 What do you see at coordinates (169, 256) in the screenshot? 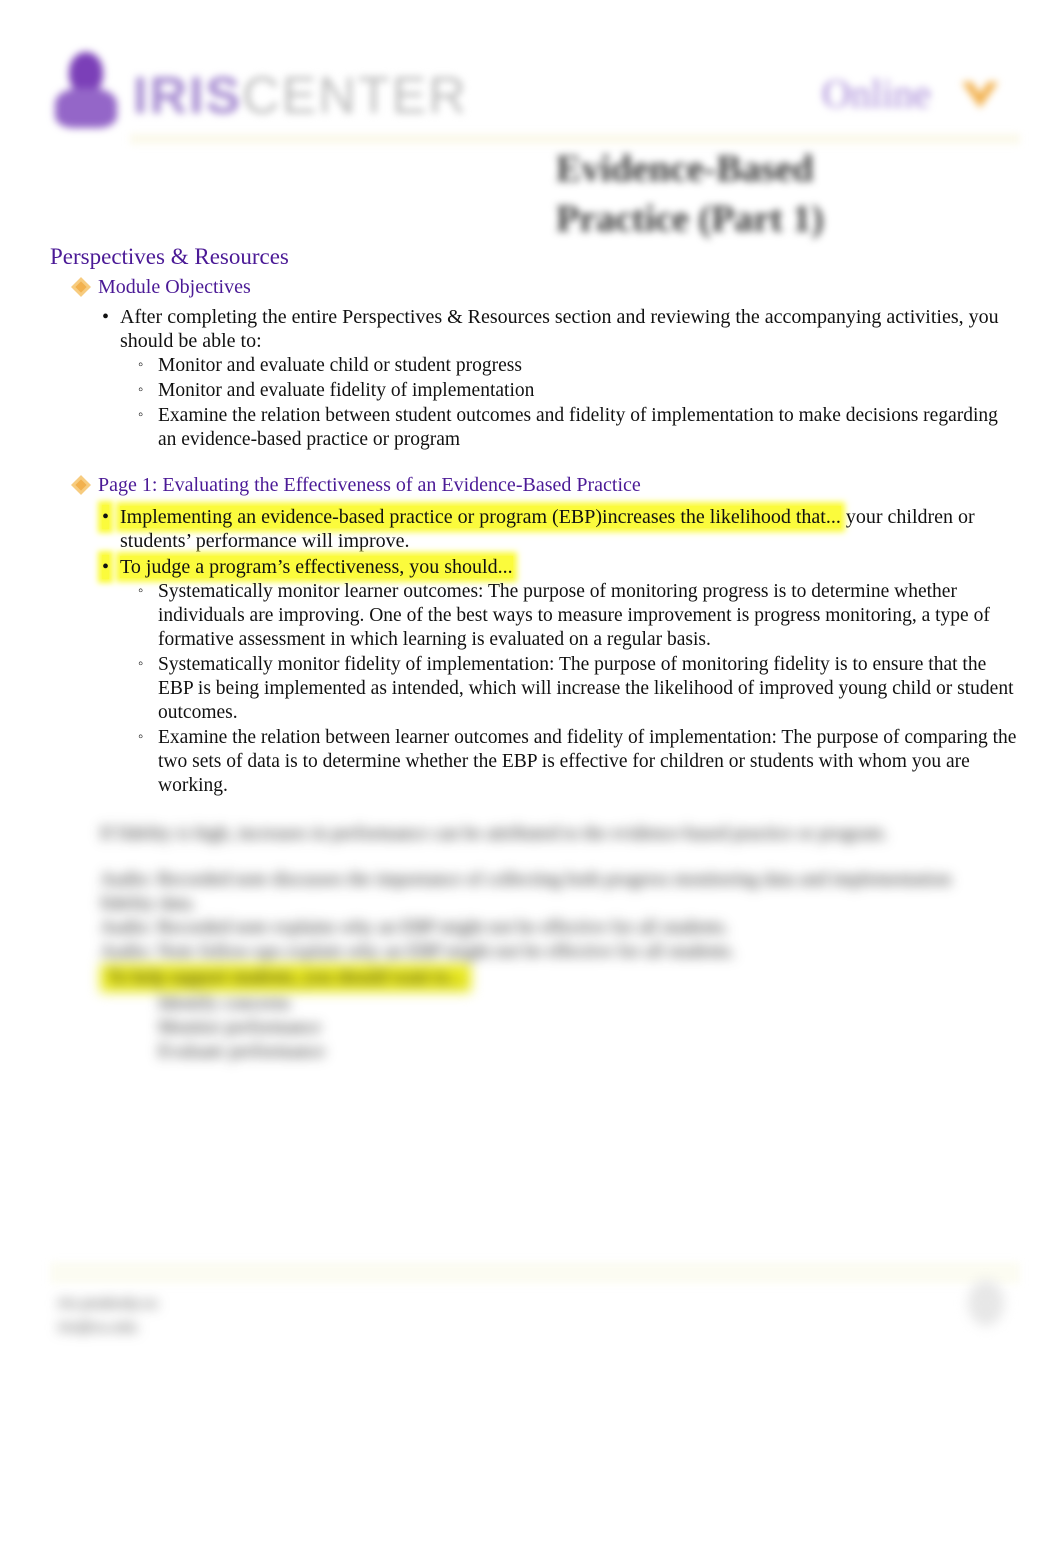
I see `section-title: Perspectives & Resources` at bounding box center [169, 256].